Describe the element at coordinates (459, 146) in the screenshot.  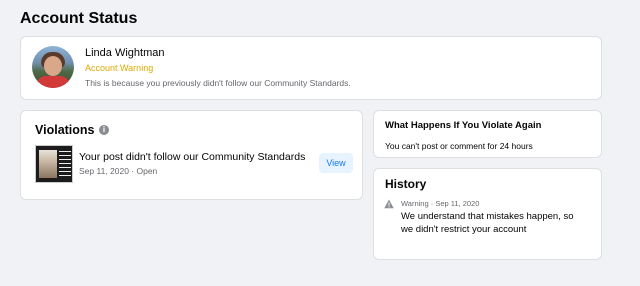
I see `consequences-text: You can't post or comment for 24 hours` at that location.